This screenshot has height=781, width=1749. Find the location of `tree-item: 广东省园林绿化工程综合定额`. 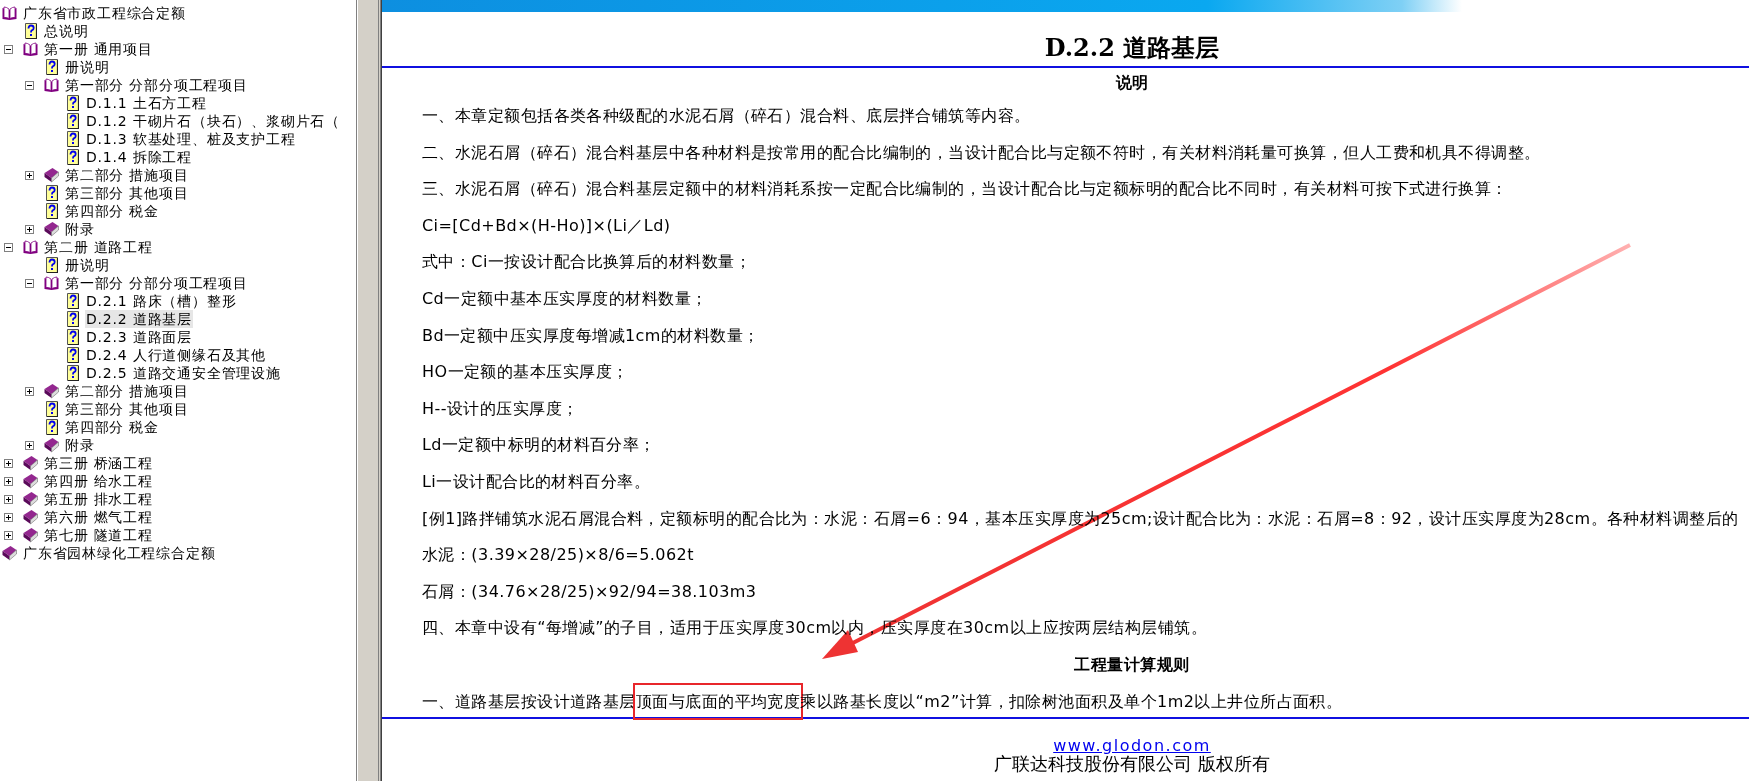

tree-item: 广东省园林绿化工程综合定额 is located at coordinates (119, 553).